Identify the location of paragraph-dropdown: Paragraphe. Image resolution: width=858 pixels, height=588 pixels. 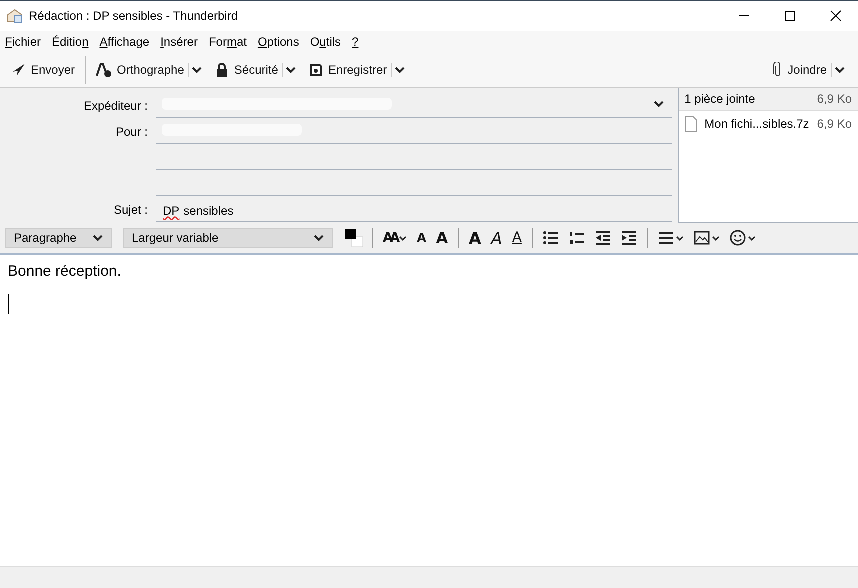
(58, 238).